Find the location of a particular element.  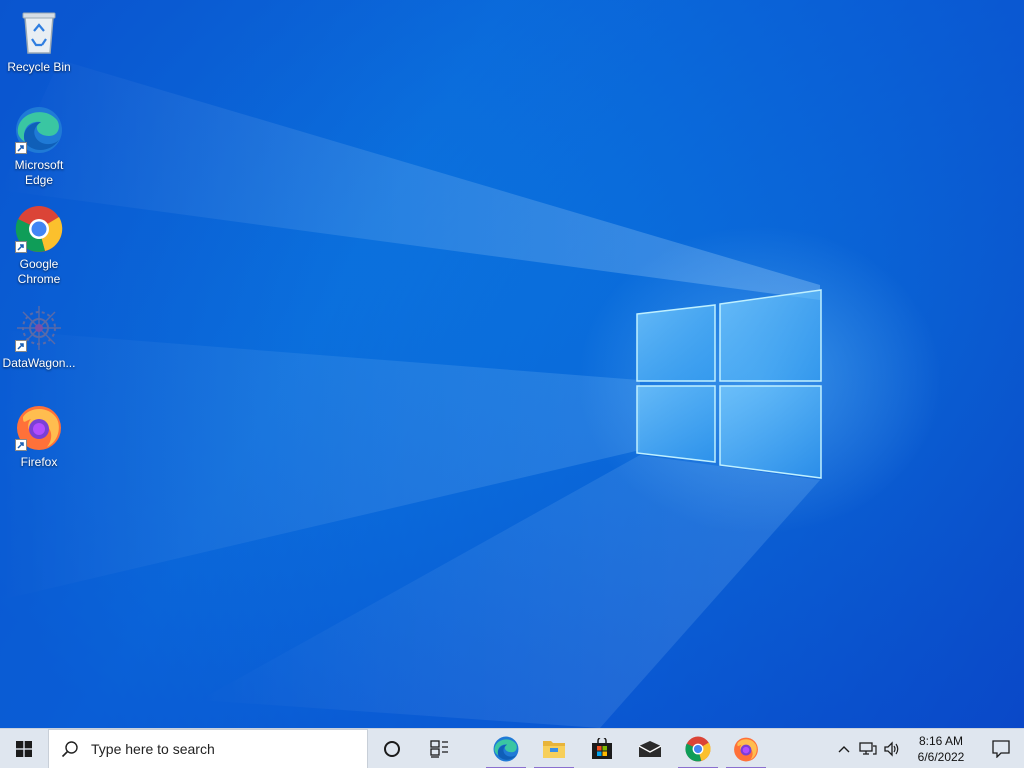

microsoft-store-icon is located at coordinates (602, 748).